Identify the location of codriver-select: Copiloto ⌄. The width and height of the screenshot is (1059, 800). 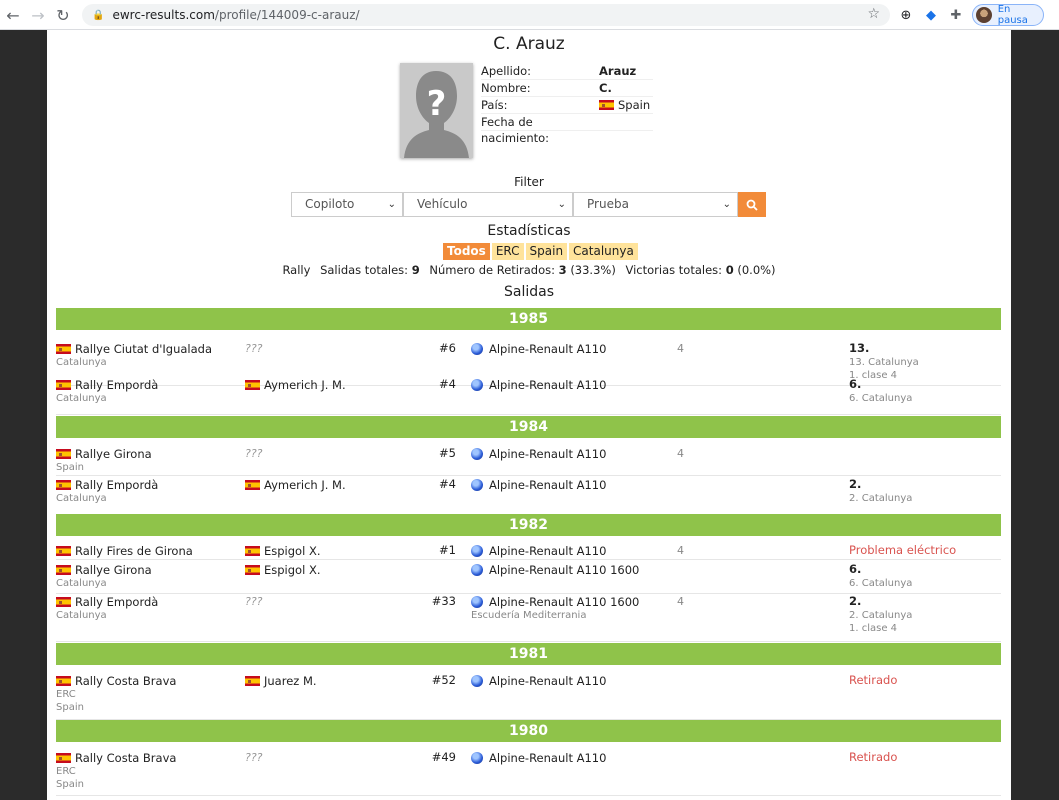
(347, 204).